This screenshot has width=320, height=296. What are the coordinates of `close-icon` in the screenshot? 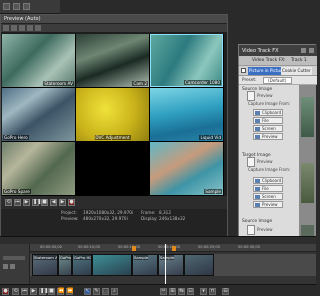 It's located at (311, 50).